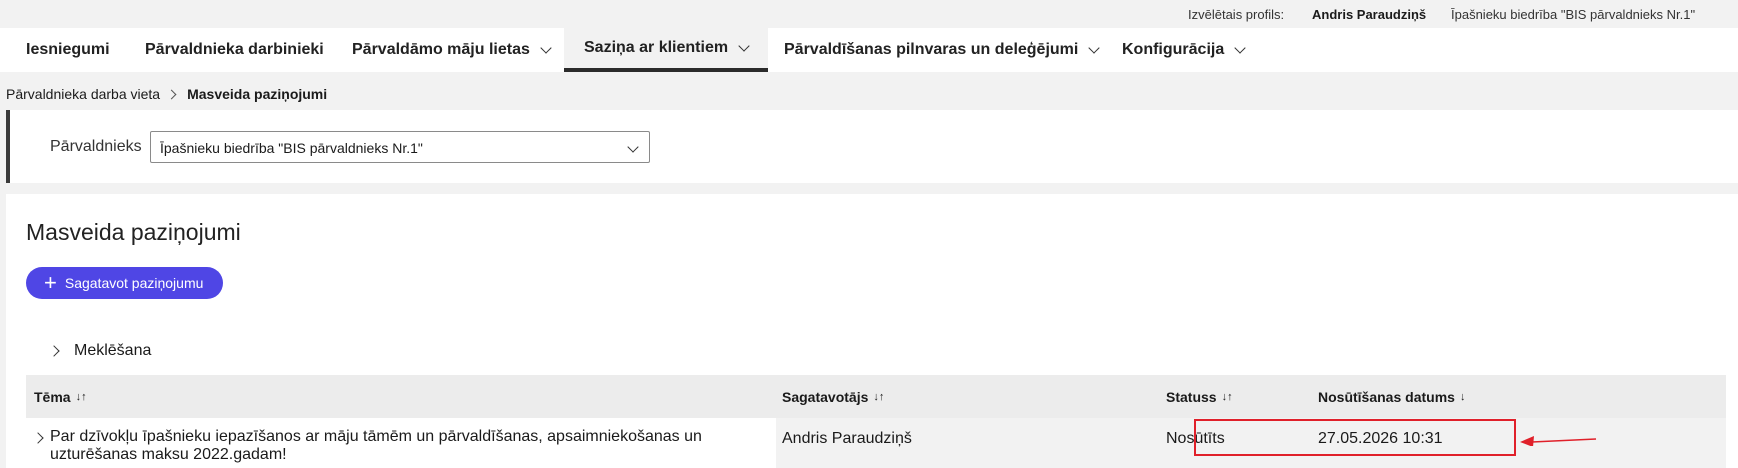 The image size is (1738, 468). I want to click on column-header-label: Tēma, so click(52, 397).